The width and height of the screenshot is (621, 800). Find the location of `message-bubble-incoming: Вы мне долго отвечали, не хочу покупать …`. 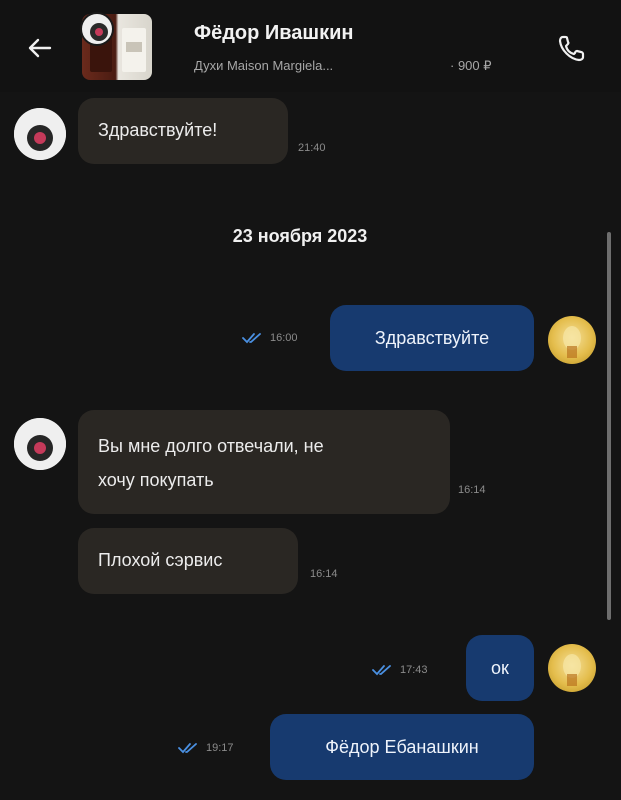

message-bubble-incoming: Вы мне долго отвечали, не хочу покупать … is located at coordinates (282, 462).